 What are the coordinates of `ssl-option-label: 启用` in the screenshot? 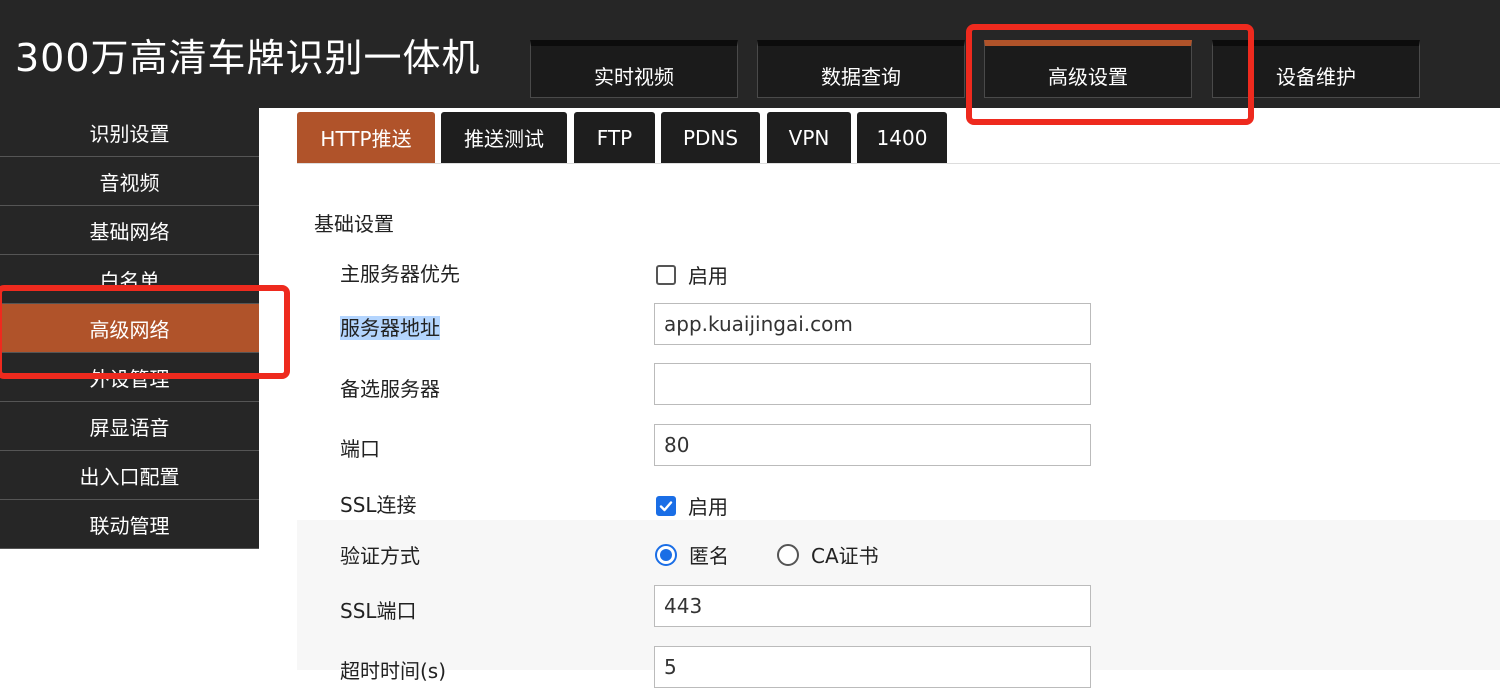 It's located at (708, 507).